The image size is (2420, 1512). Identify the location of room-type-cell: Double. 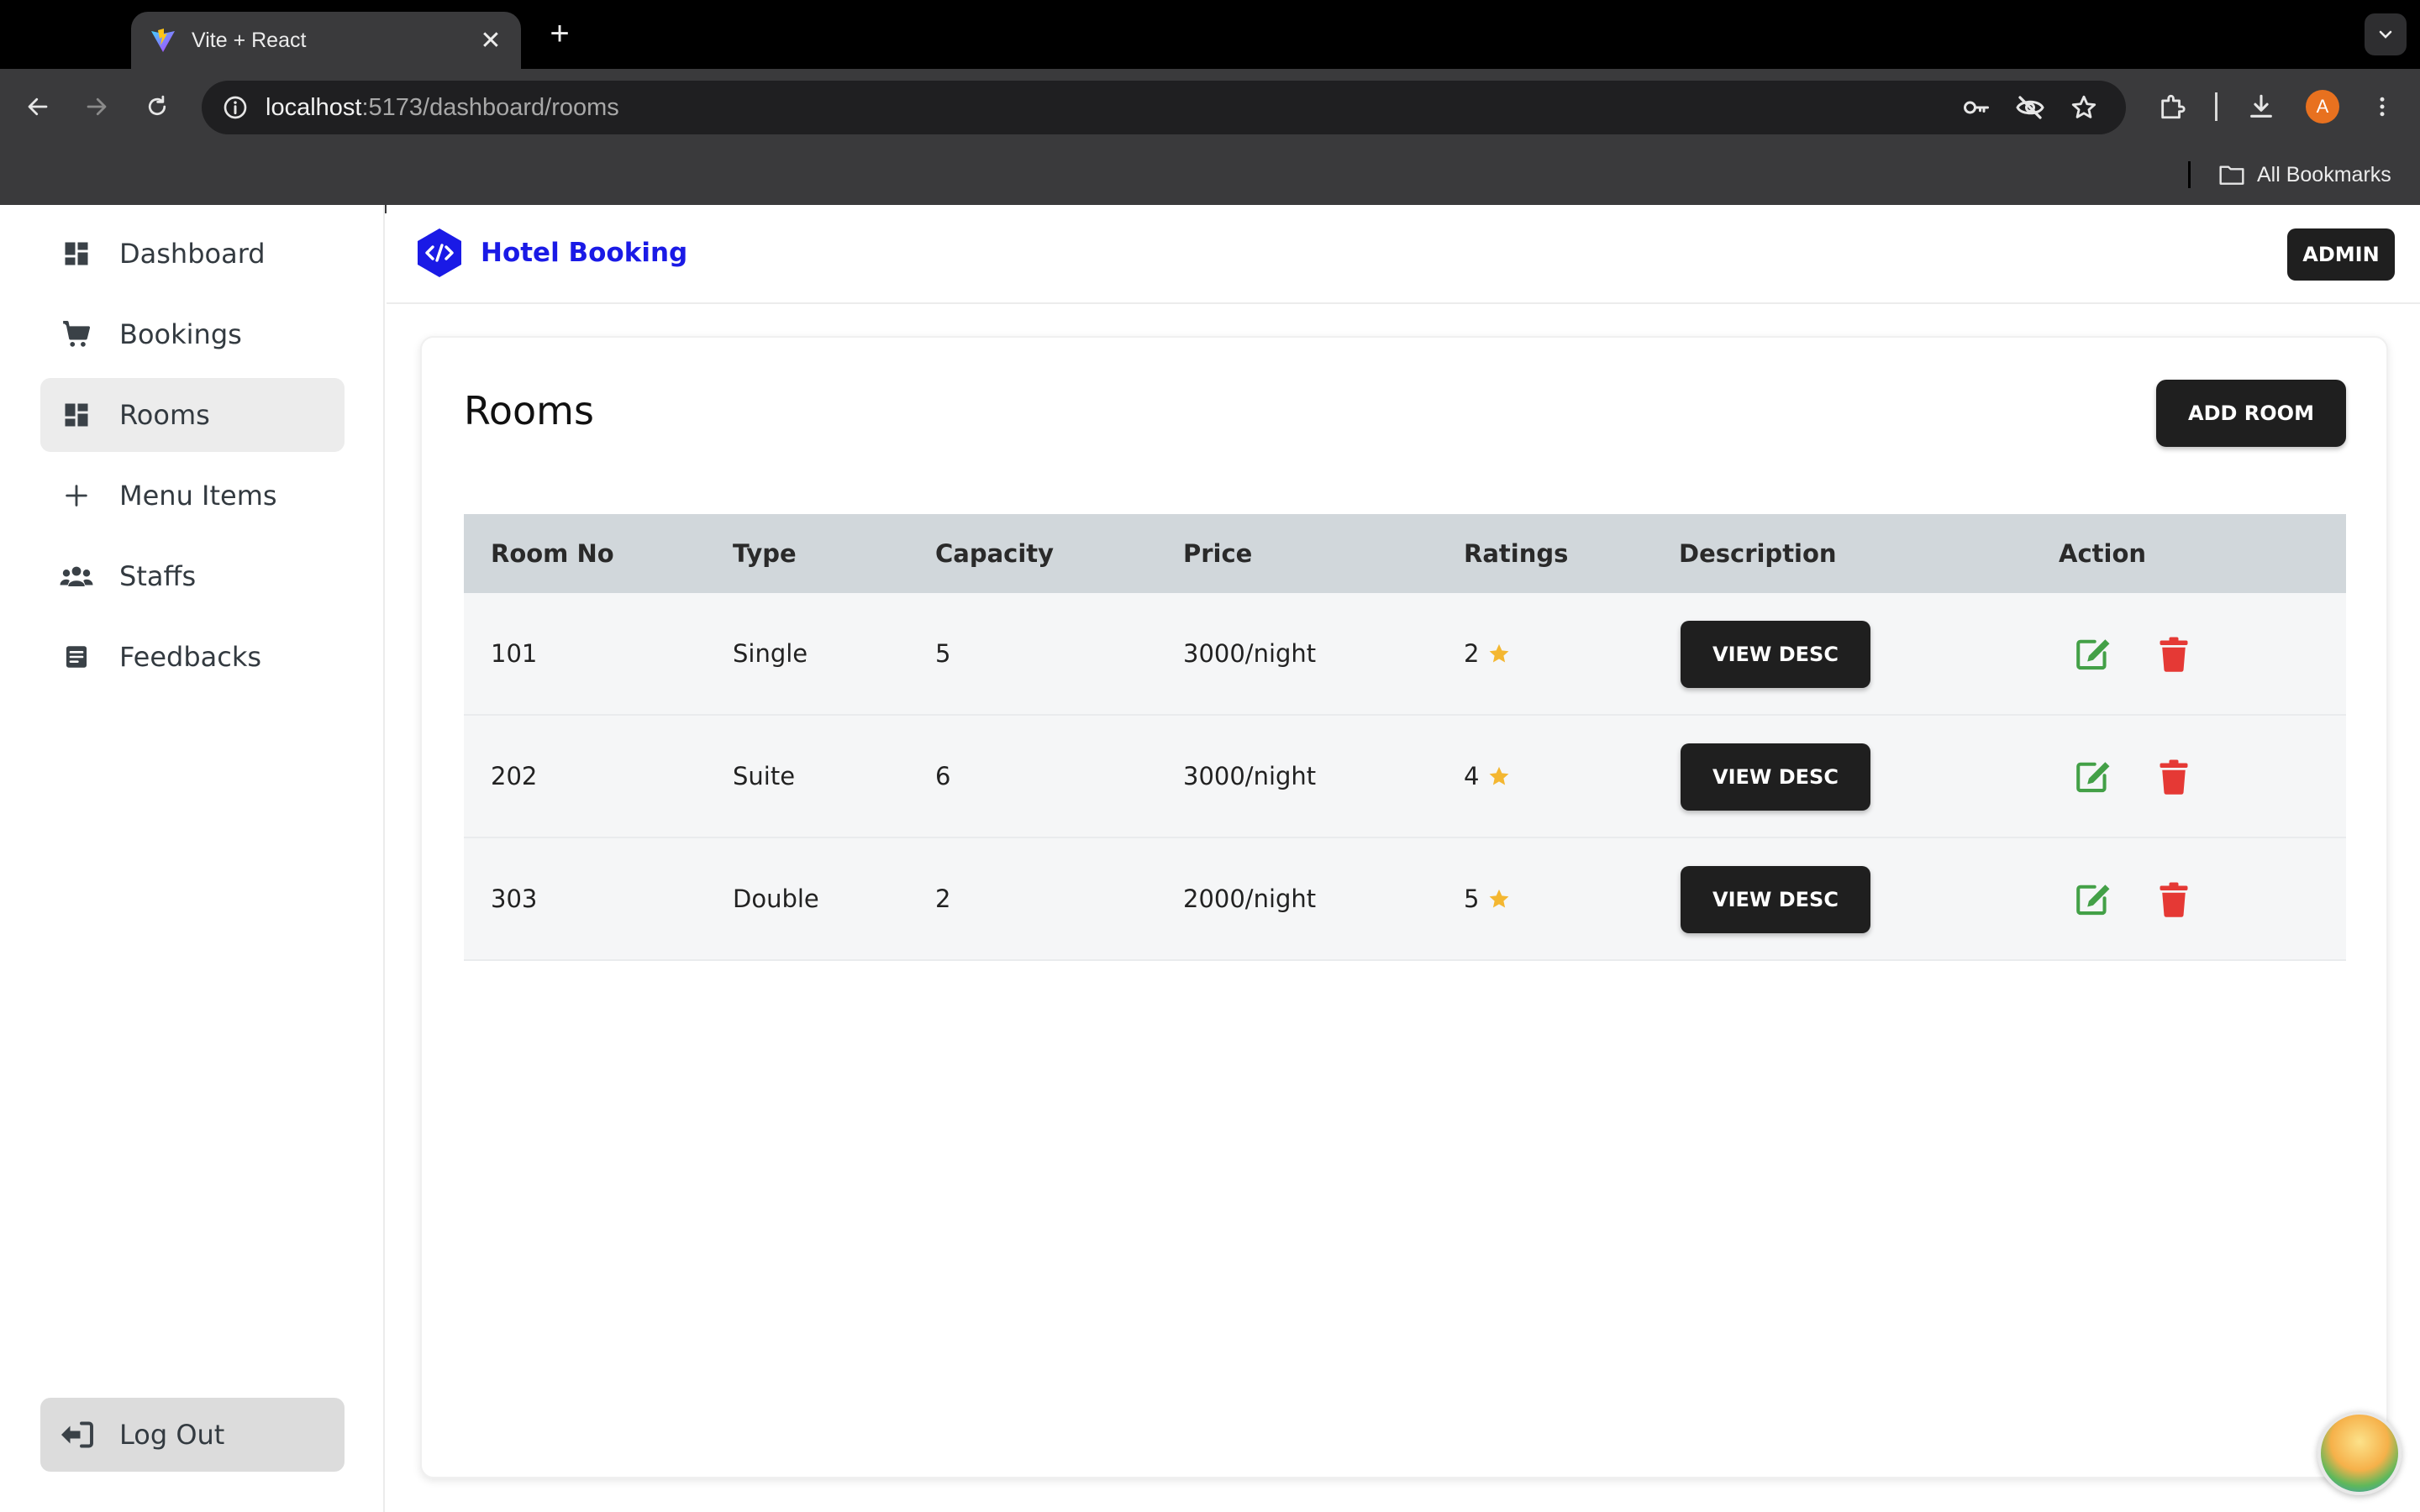
(776, 899).